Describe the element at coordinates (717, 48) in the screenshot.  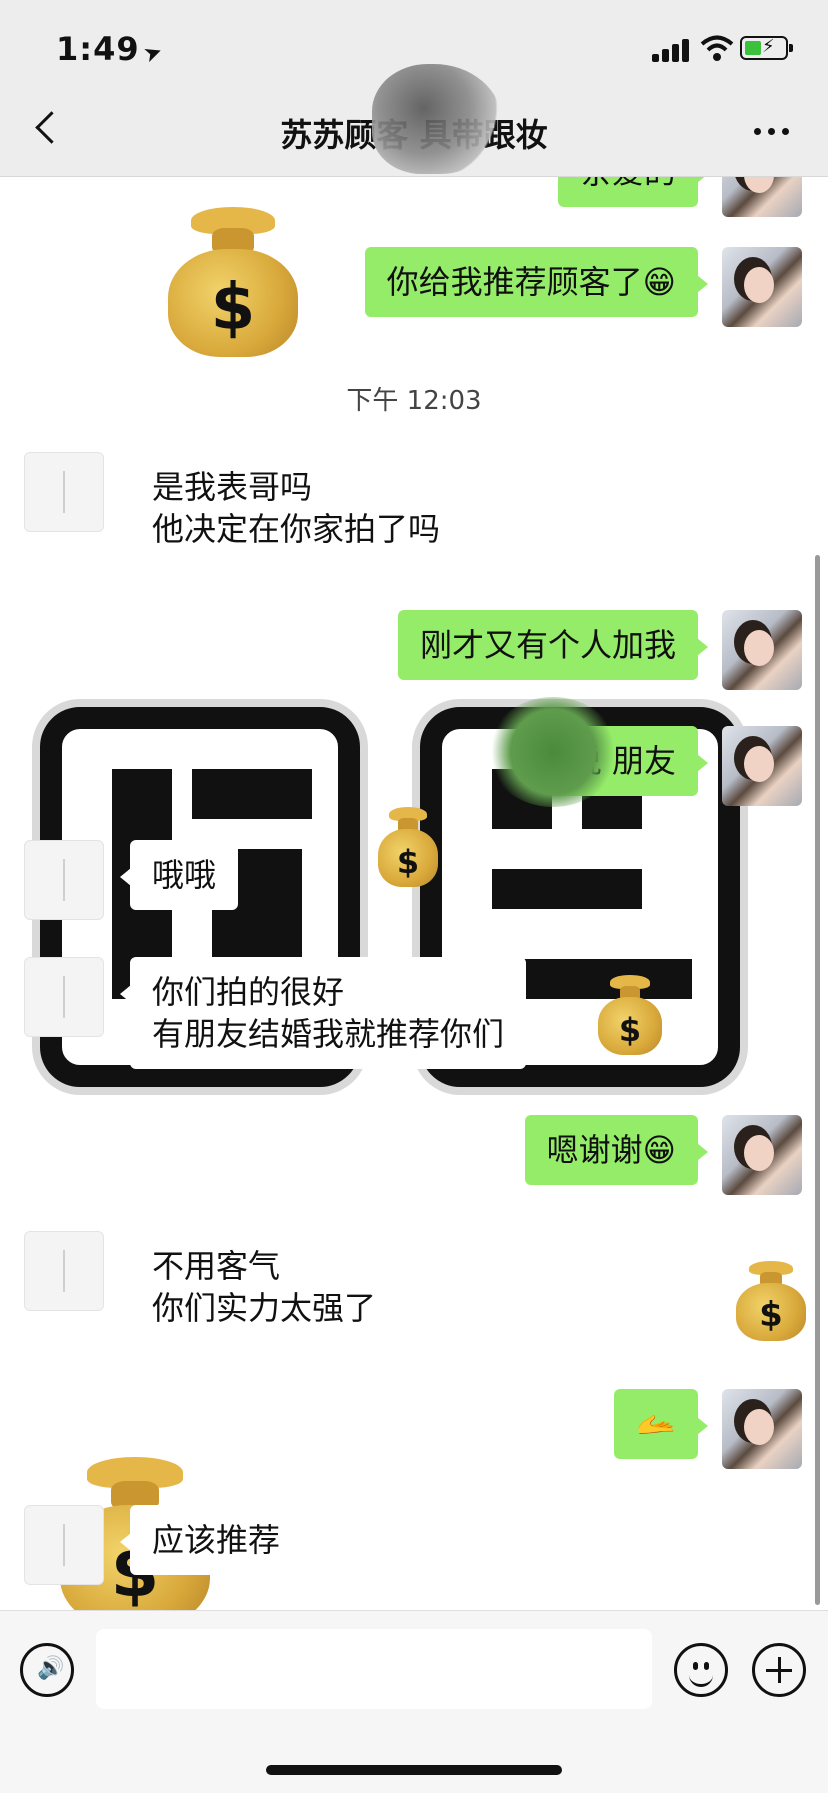
I see `wifi-icon` at that location.